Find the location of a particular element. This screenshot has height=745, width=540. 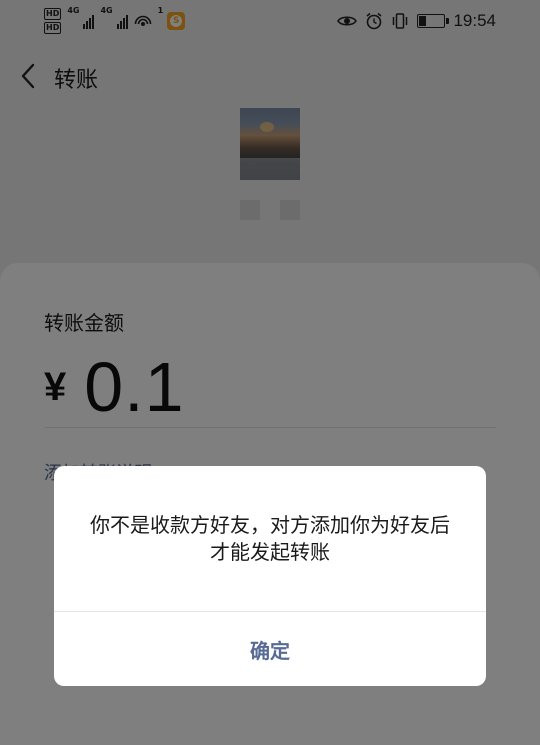

confirm-button: 确定 is located at coordinates (270, 649).